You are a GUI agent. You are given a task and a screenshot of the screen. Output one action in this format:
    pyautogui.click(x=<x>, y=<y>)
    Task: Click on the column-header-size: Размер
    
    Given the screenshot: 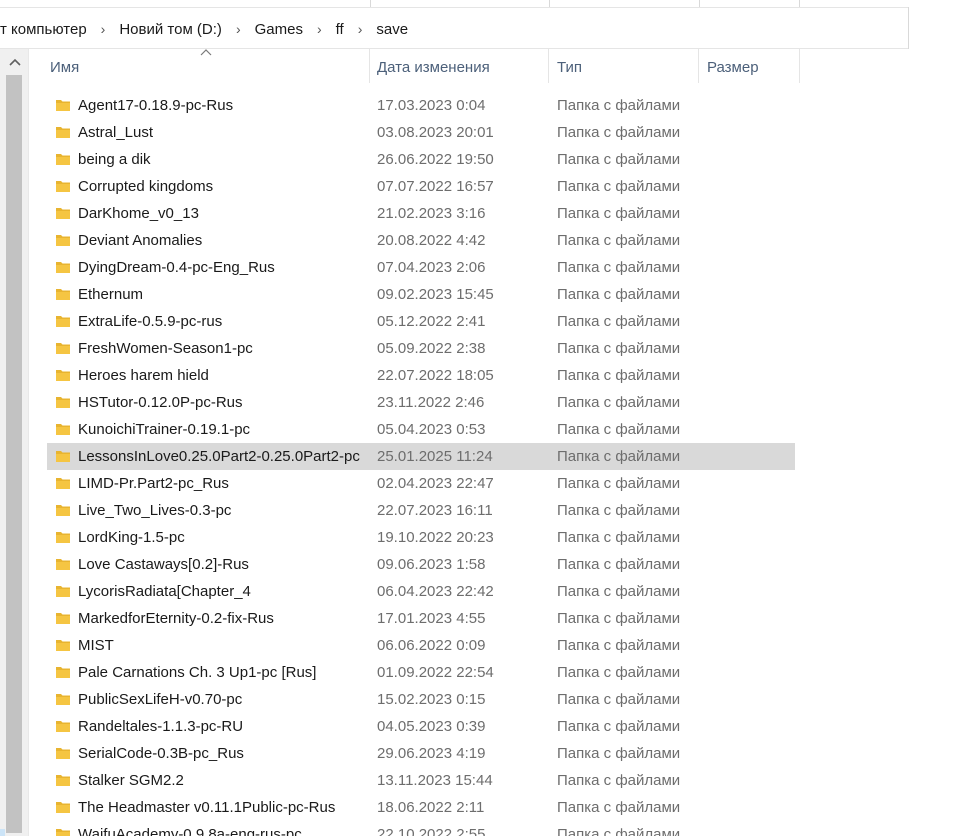 What is the action you would take?
    pyautogui.click(x=749, y=67)
    